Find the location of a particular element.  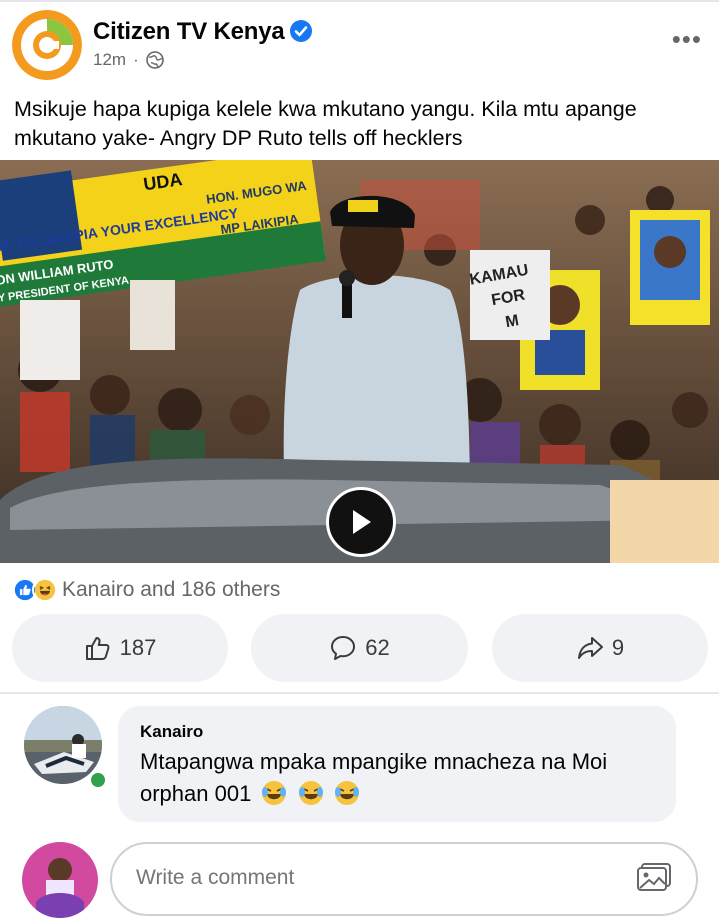

comment-input is located at coordinates (366, 878).